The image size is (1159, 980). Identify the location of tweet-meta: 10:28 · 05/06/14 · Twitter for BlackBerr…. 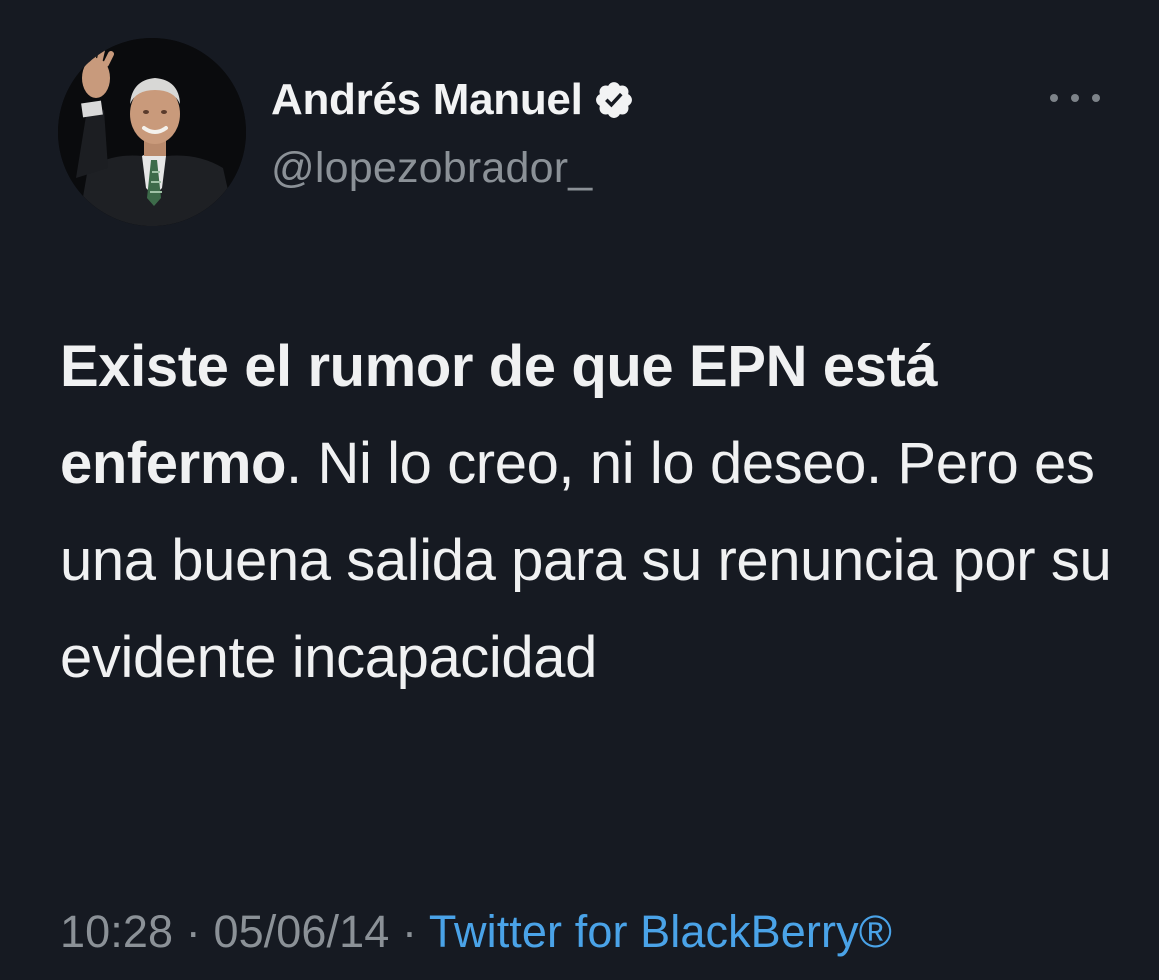
(476, 932).